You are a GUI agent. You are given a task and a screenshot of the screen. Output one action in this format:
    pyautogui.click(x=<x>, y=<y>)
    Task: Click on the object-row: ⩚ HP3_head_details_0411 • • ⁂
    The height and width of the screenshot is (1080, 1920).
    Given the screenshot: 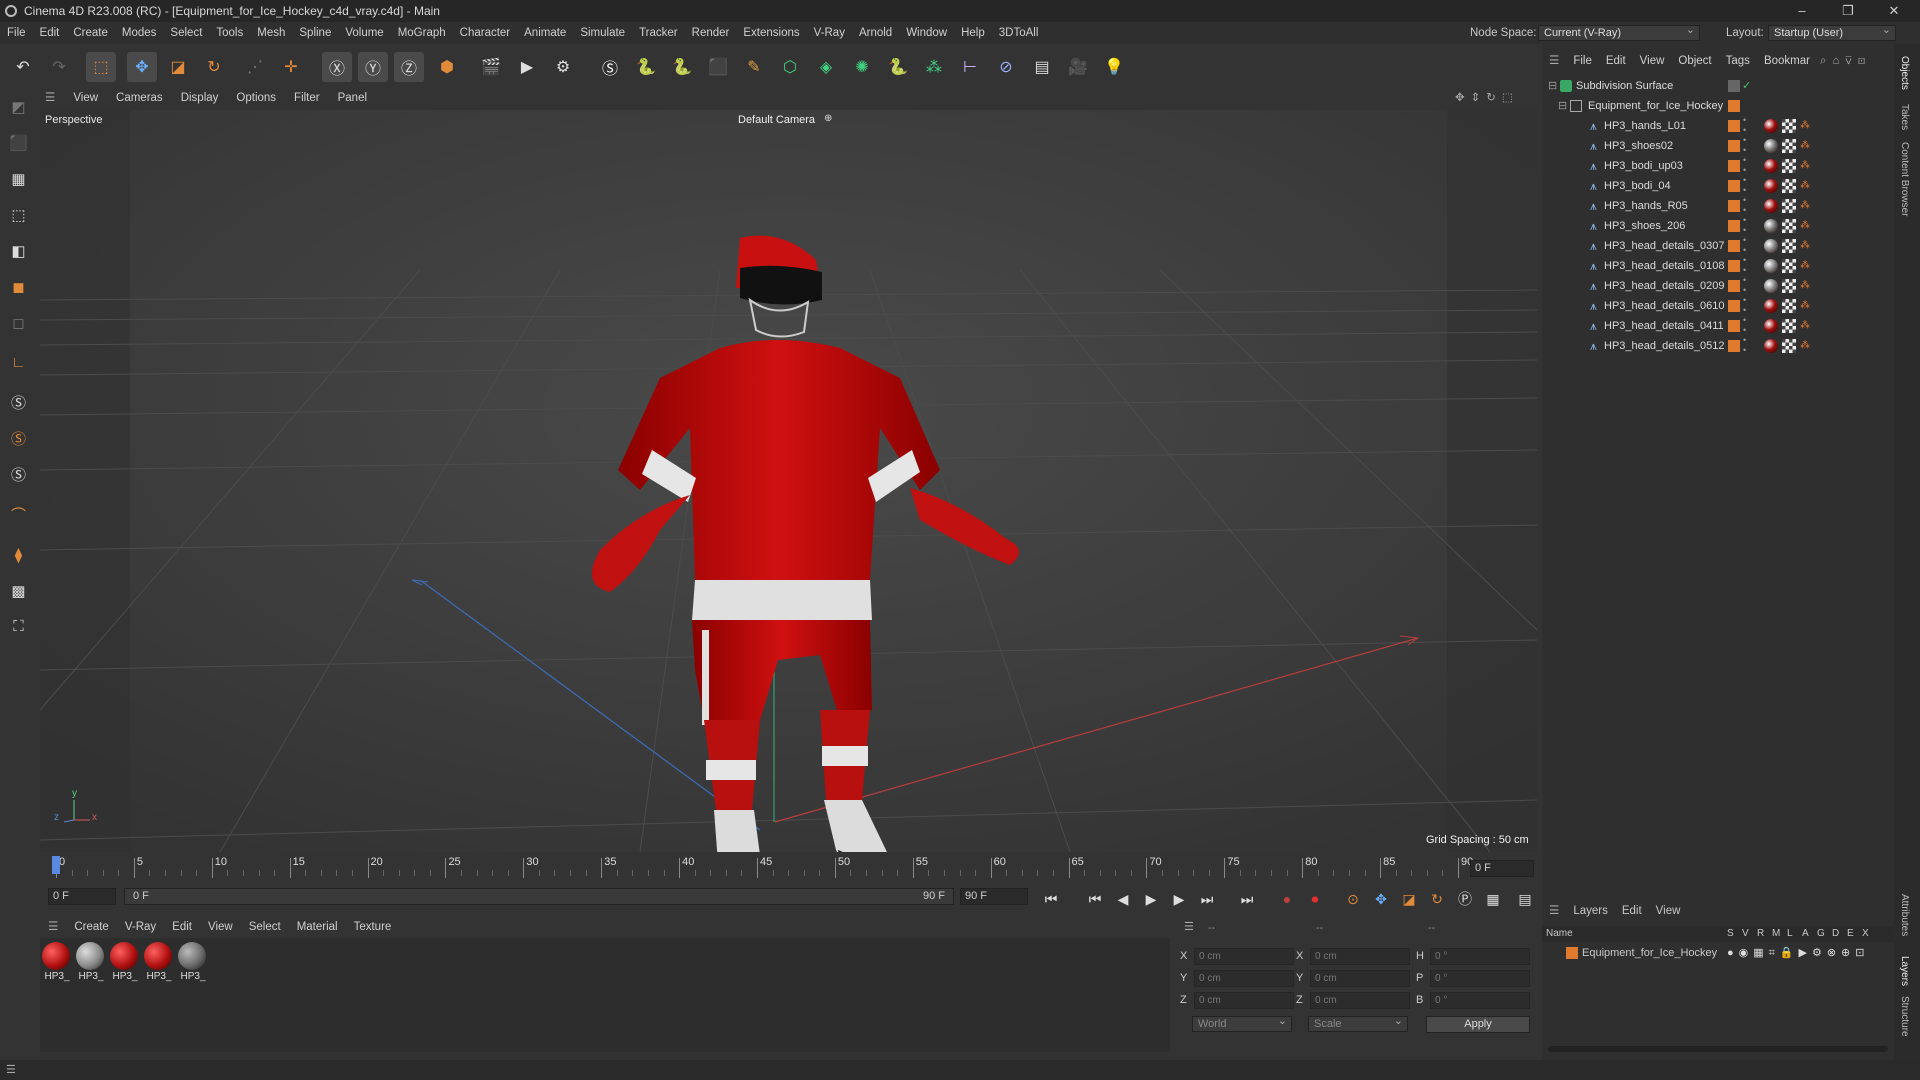 What is the action you would take?
    pyautogui.click(x=1718, y=325)
    